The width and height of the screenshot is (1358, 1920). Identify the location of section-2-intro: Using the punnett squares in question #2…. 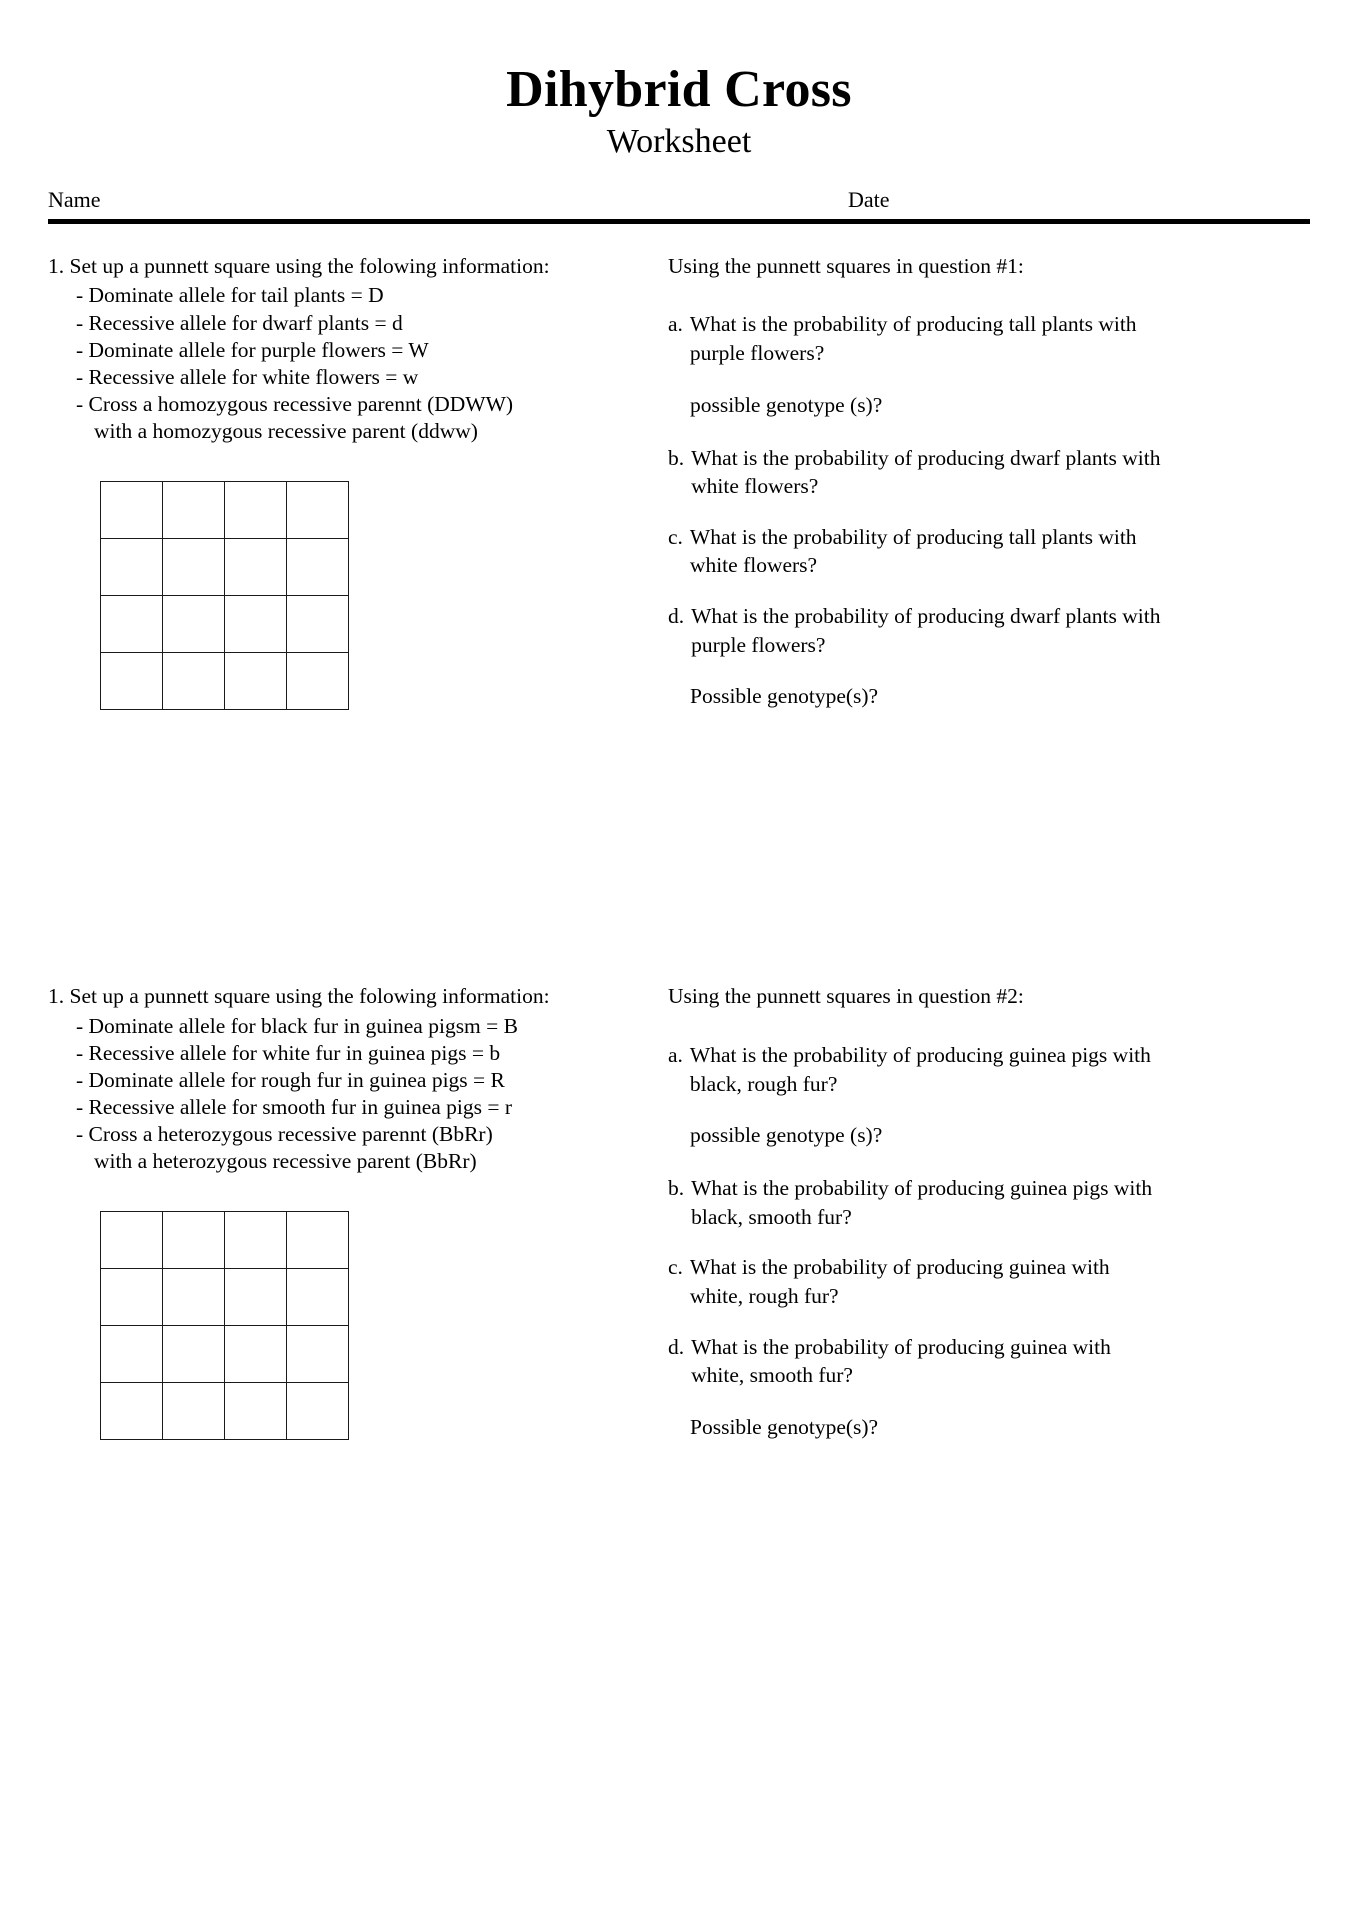
(846, 996).